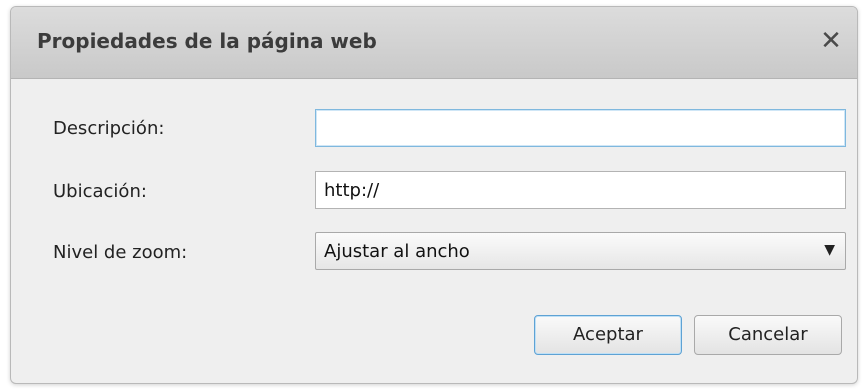 The width and height of the screenshot is (864, 390). I want to click on description-field, so click(580, 128).